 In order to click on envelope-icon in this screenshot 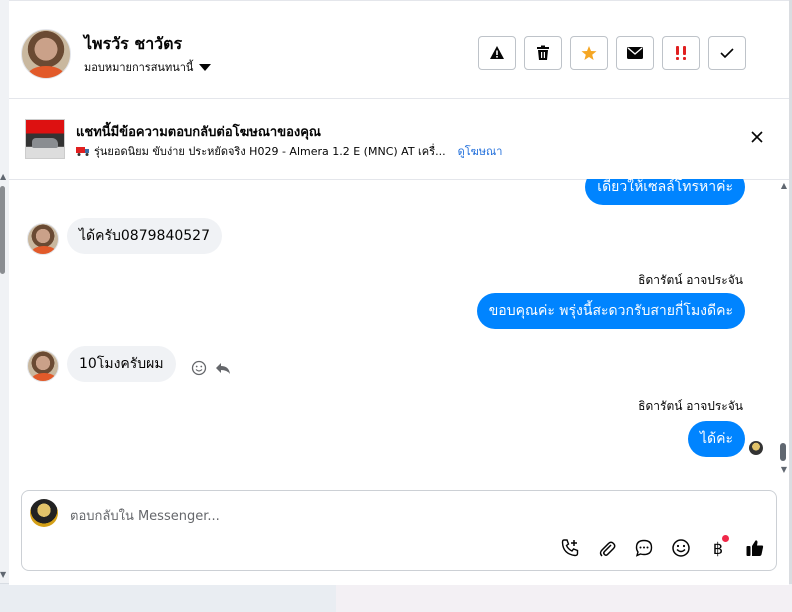, I will do `click(635, 53)`.